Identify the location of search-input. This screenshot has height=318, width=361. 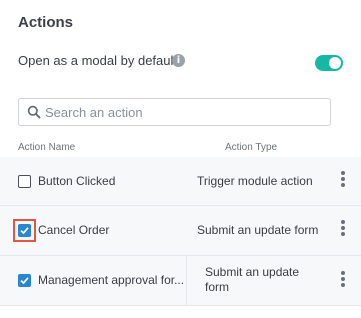
(185, 112).